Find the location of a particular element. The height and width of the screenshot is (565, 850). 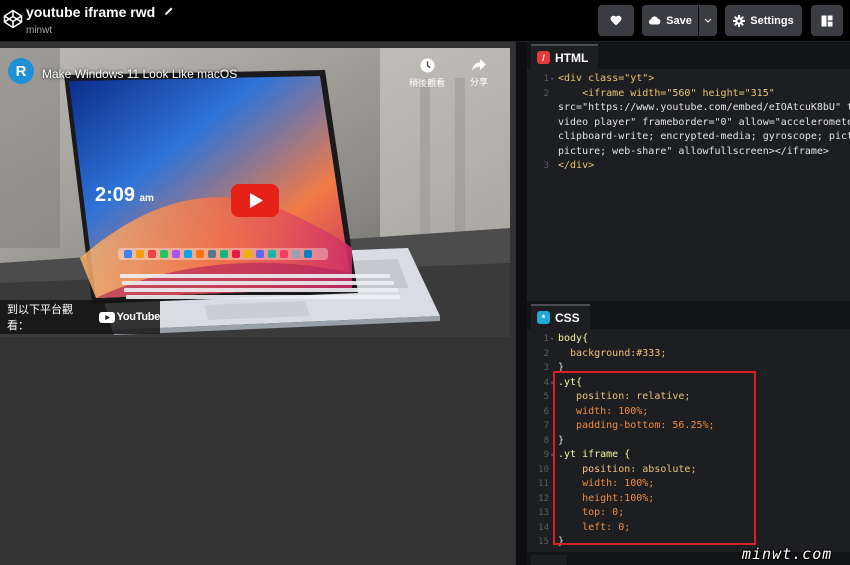

love-button is located at coordinates (616, 20).